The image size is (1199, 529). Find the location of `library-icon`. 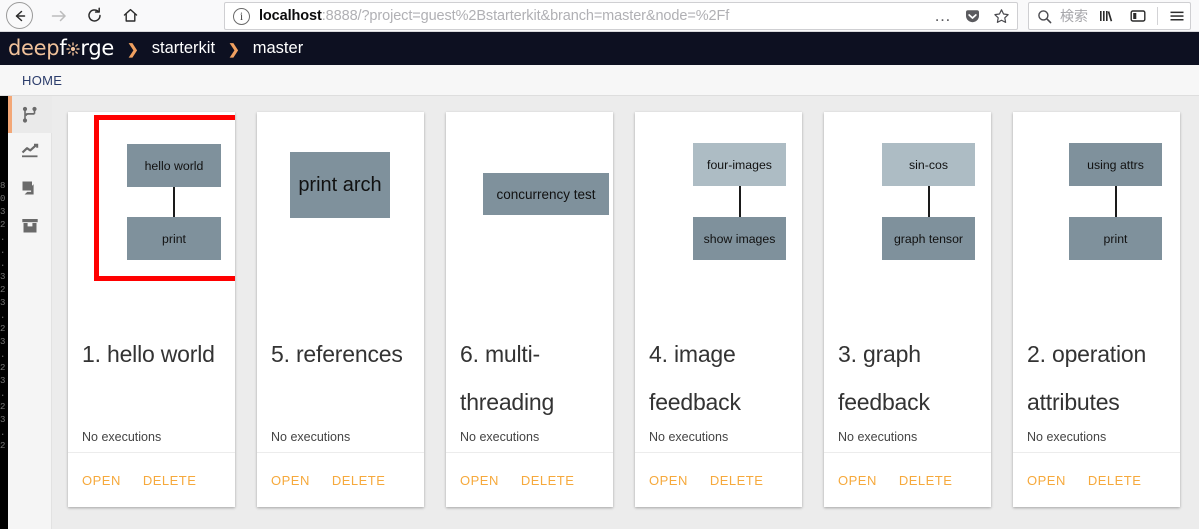

library-icon is located at coordinates (1106, 16).